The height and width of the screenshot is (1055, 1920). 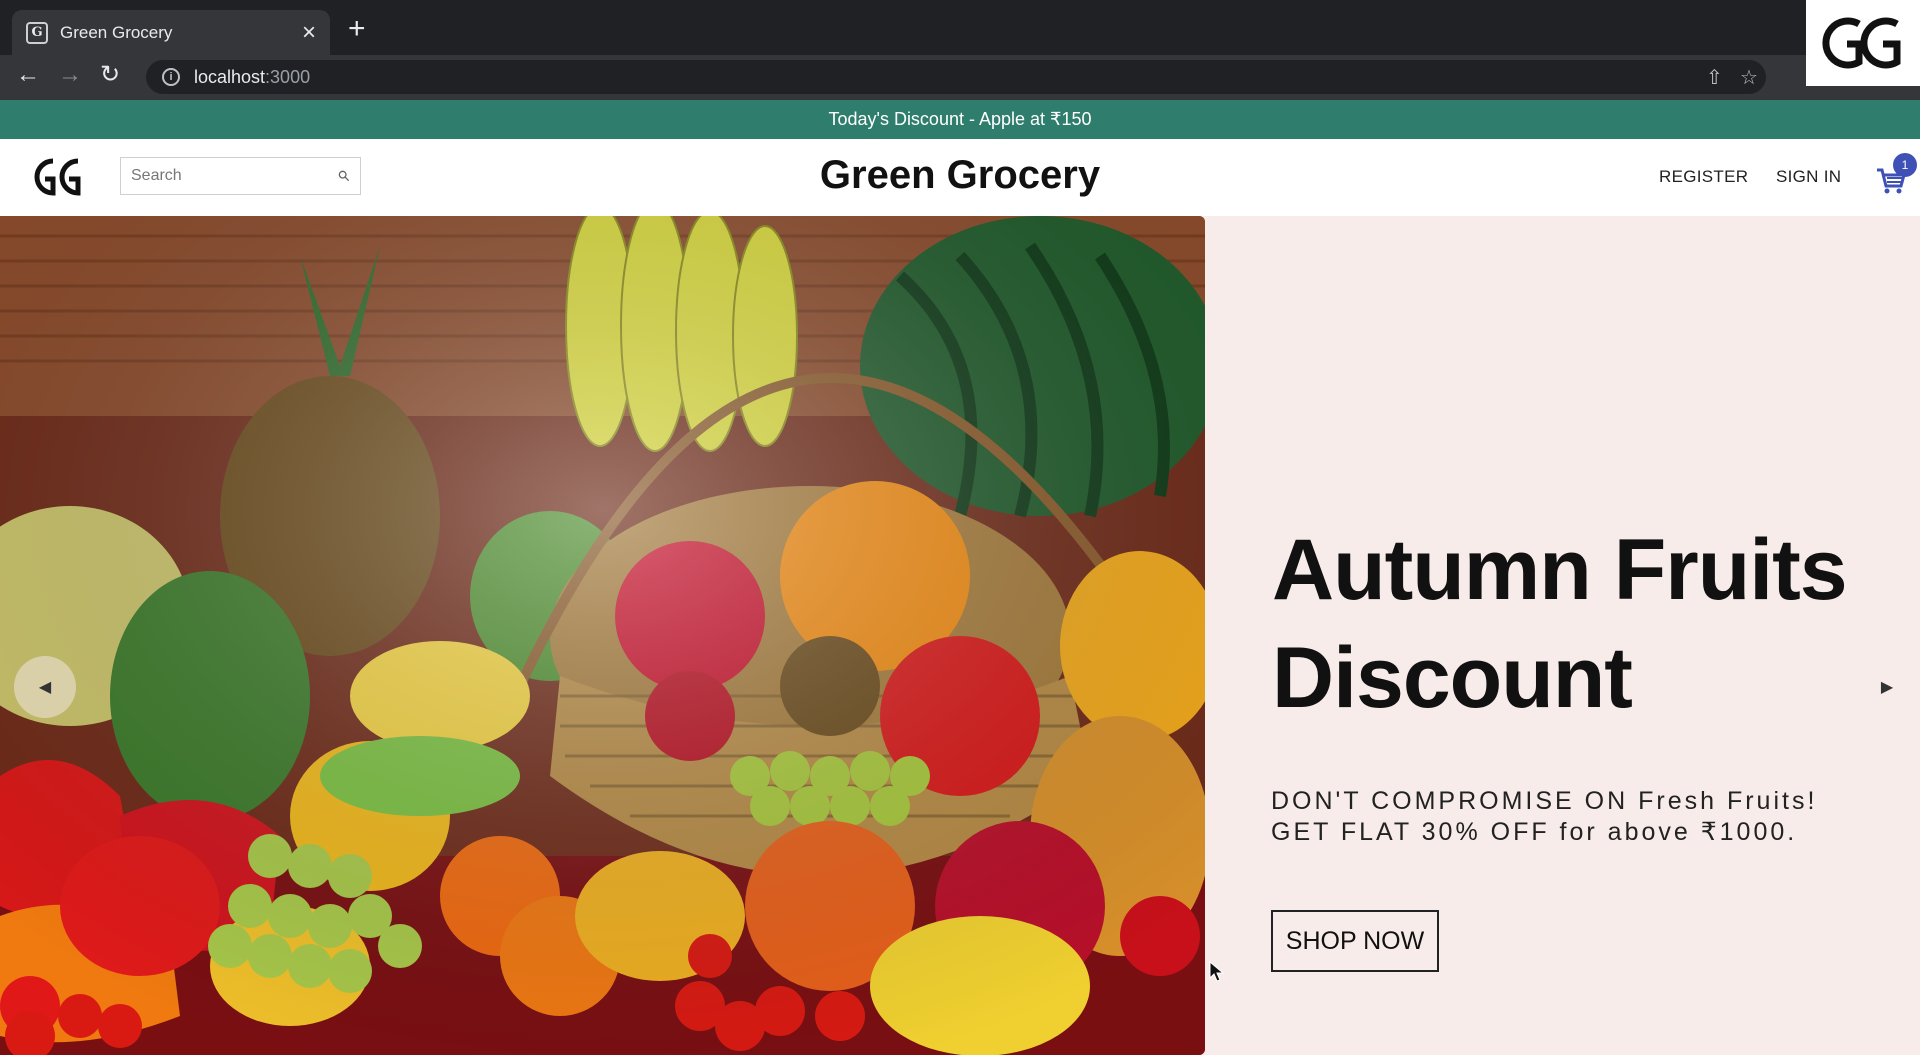 I want to click on chevron-left-icon: ◀, so click(x=45, y=687).